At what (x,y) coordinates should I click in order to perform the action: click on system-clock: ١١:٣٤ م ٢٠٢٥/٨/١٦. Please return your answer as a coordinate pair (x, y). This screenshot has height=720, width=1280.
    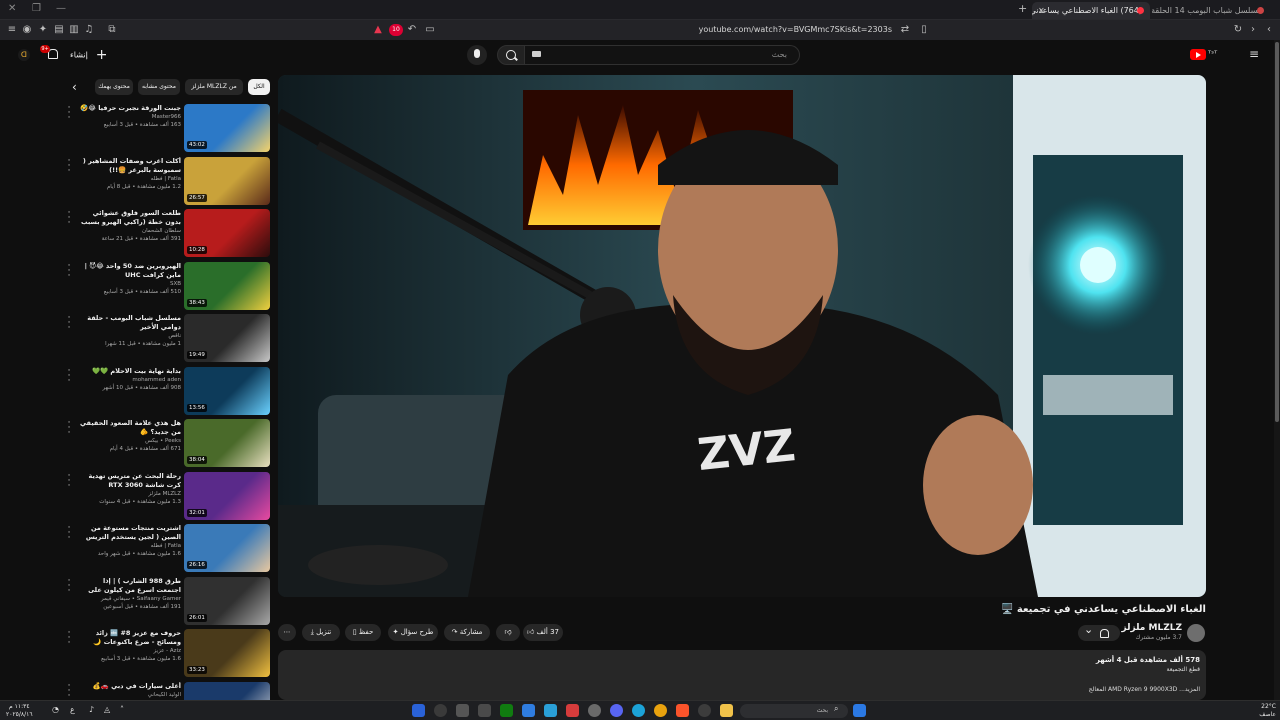
    Looking at the image, I should click on (19, 711).